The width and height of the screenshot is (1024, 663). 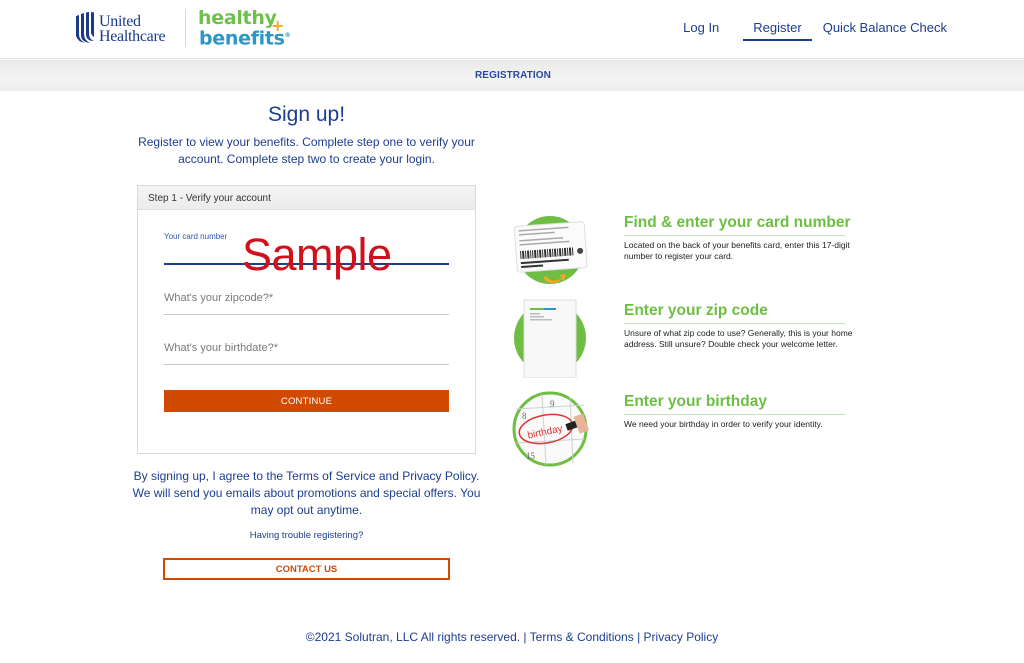 What do you see at coordinates (306, 535) in the screenshot?
I see `trouble-registering-link: Having trouble registering?` at bounding box center [306, 535].